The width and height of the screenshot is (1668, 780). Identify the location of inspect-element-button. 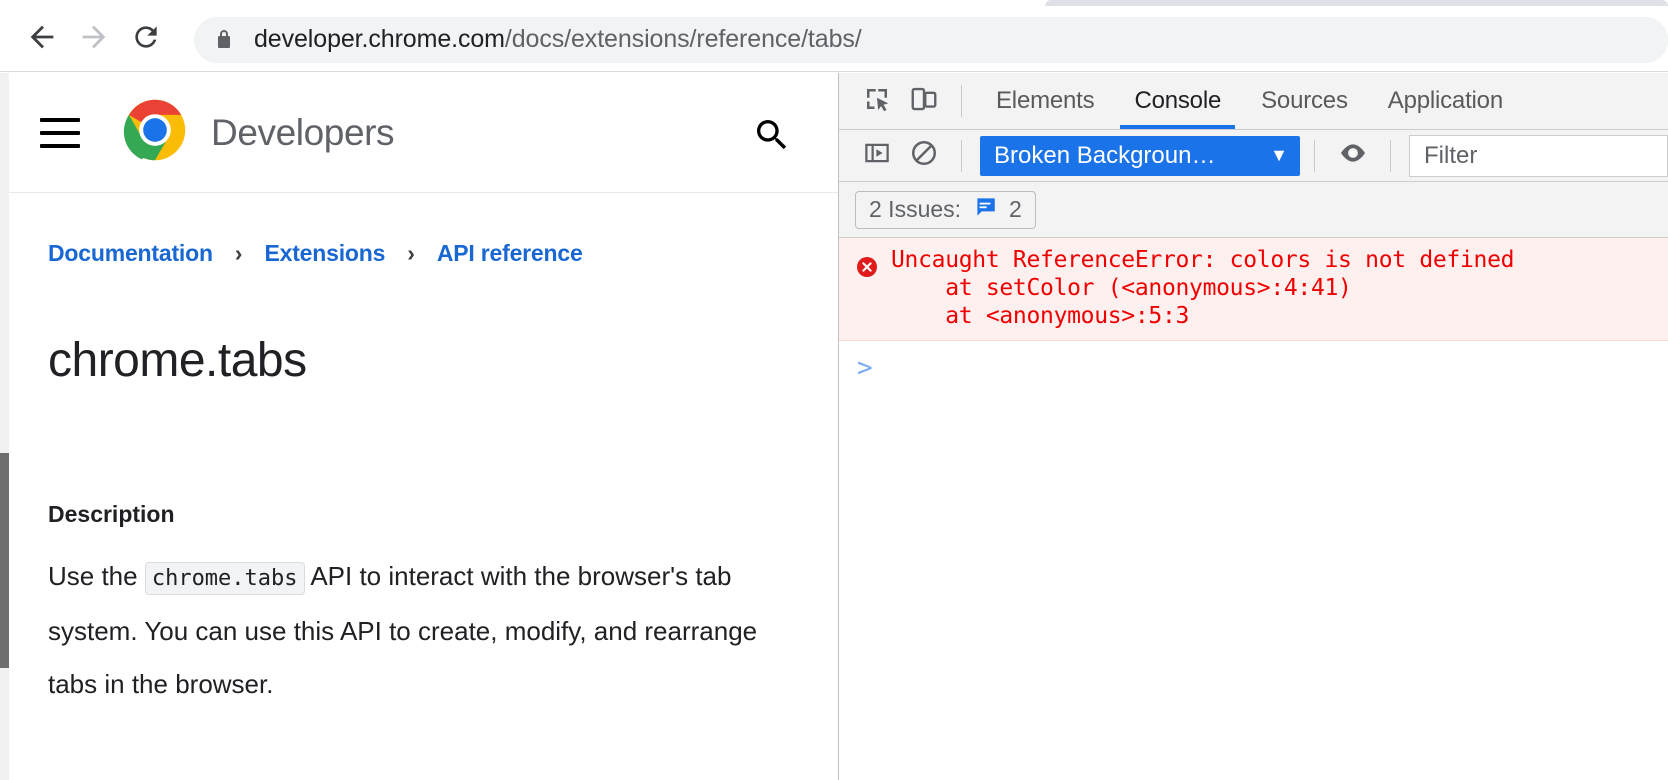
(876, 101).